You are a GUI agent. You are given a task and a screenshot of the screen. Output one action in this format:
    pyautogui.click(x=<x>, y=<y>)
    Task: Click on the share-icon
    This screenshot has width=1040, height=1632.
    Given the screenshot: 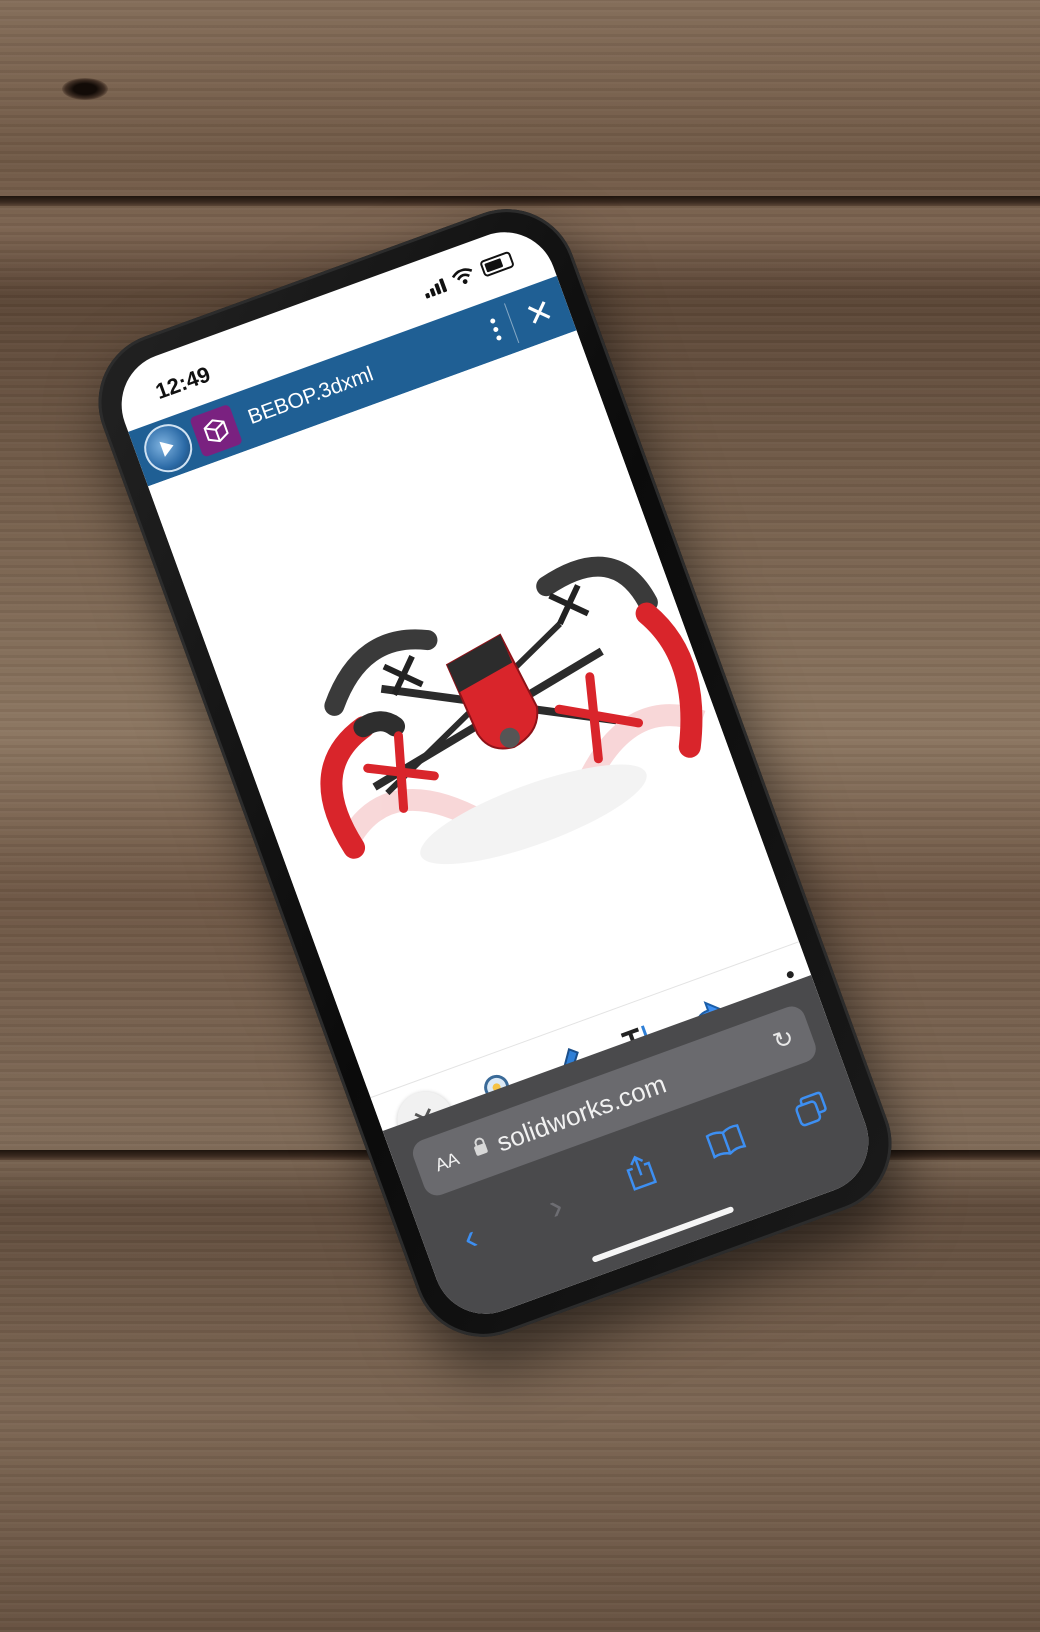 What is the action you would take?
    pyautogui.click(x=641, y=1175)
    